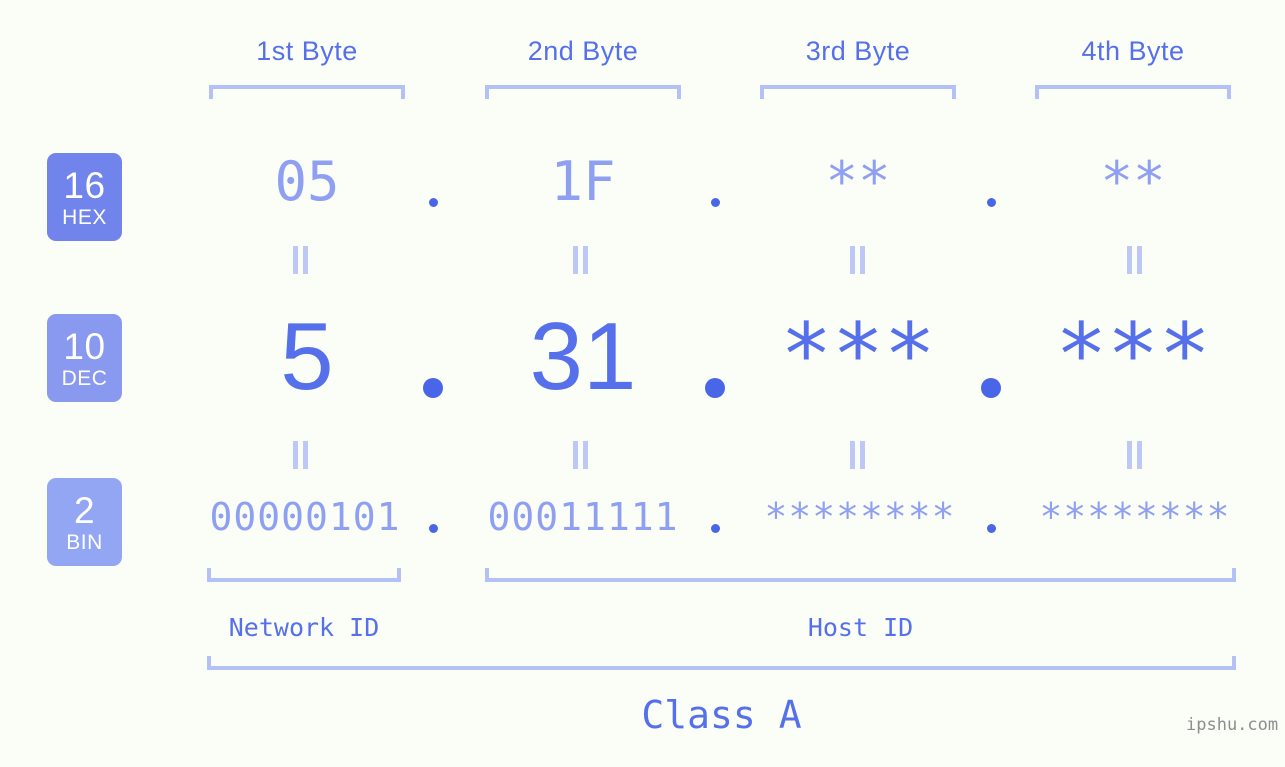 The image size is (1285, 767). Describe the element at coordinates (860, 575) in the screenshot. I see `host-id-bracket` at that location.